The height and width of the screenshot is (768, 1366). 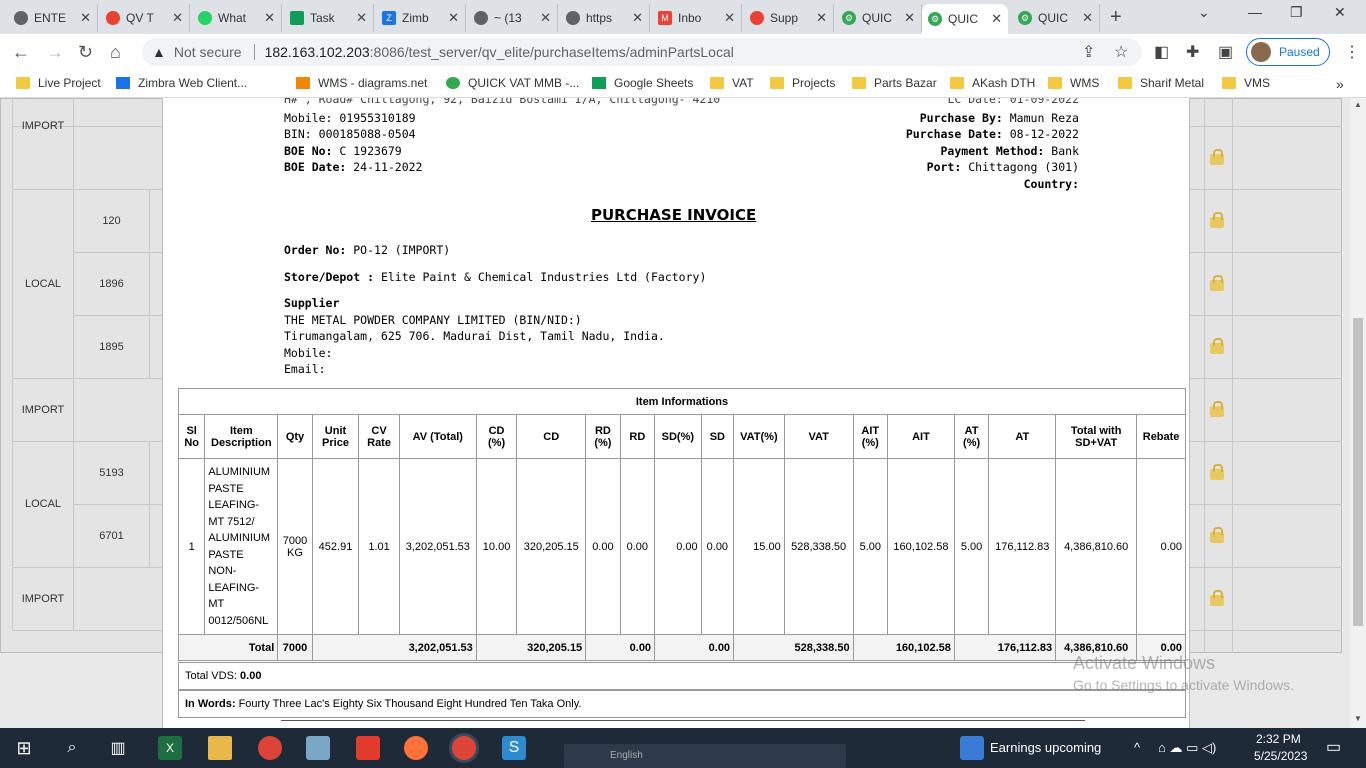 I want to click on forward-icon: →, so click(x=55, y=52).